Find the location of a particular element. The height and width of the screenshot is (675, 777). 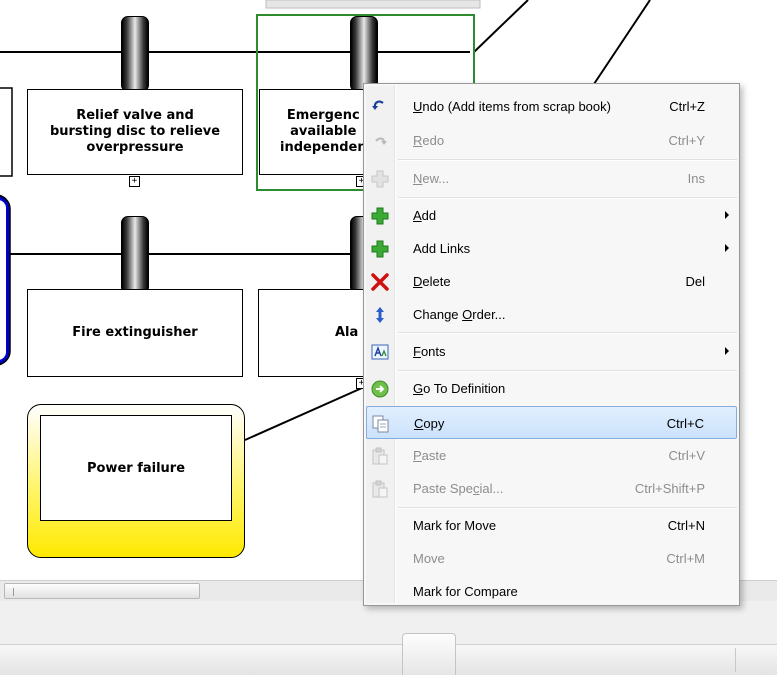

menu-item-undo: Undo (Add items from scrap book) Ctrl+Z is located at coordinates (551, 106).